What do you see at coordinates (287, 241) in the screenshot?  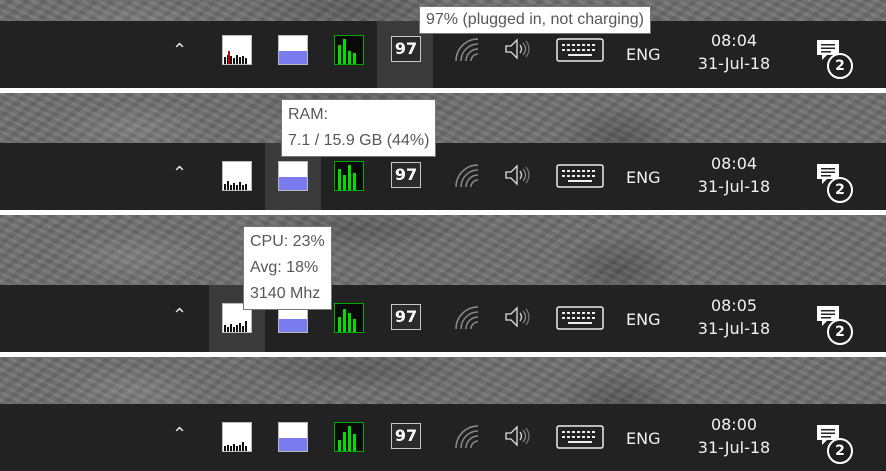 I see `tooltip-line: CPU: 23%` at bounding box center [287, 241].